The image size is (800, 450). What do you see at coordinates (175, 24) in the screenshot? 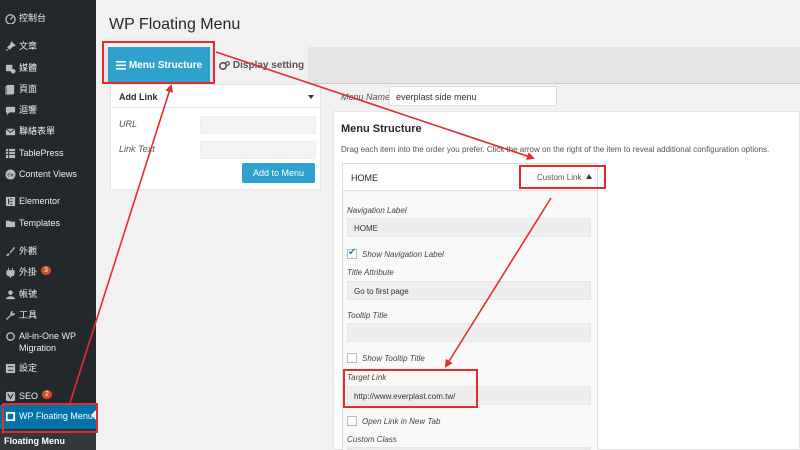
I see `page-title: WP Floating Menu` at bounding box center [175, 24].